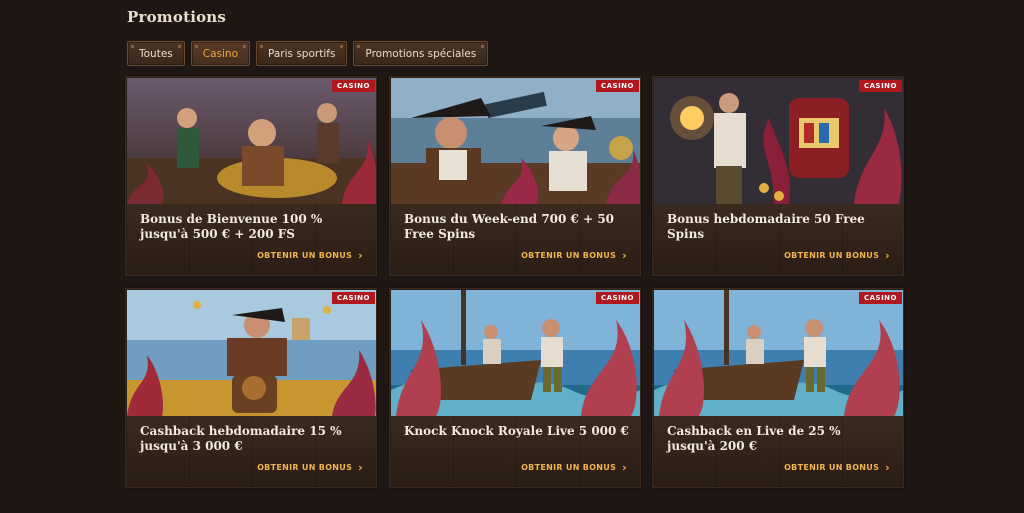  What do you see at coordinates (754, 438) in the screenshot?
I see `promotion-title: Cashback en Live de 25 % jusqu'à 200 €` at bounding box center [754, 438].